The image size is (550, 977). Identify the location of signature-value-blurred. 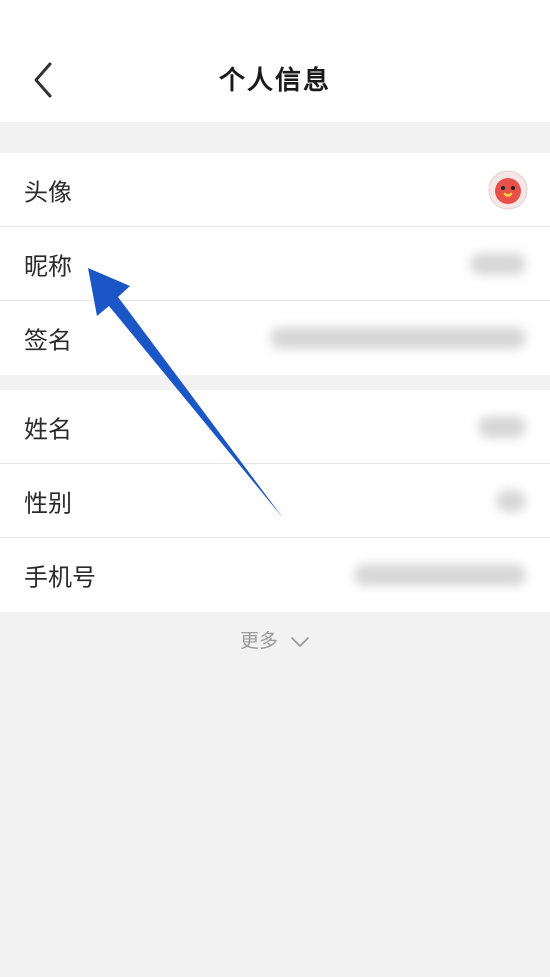
(398, 338).